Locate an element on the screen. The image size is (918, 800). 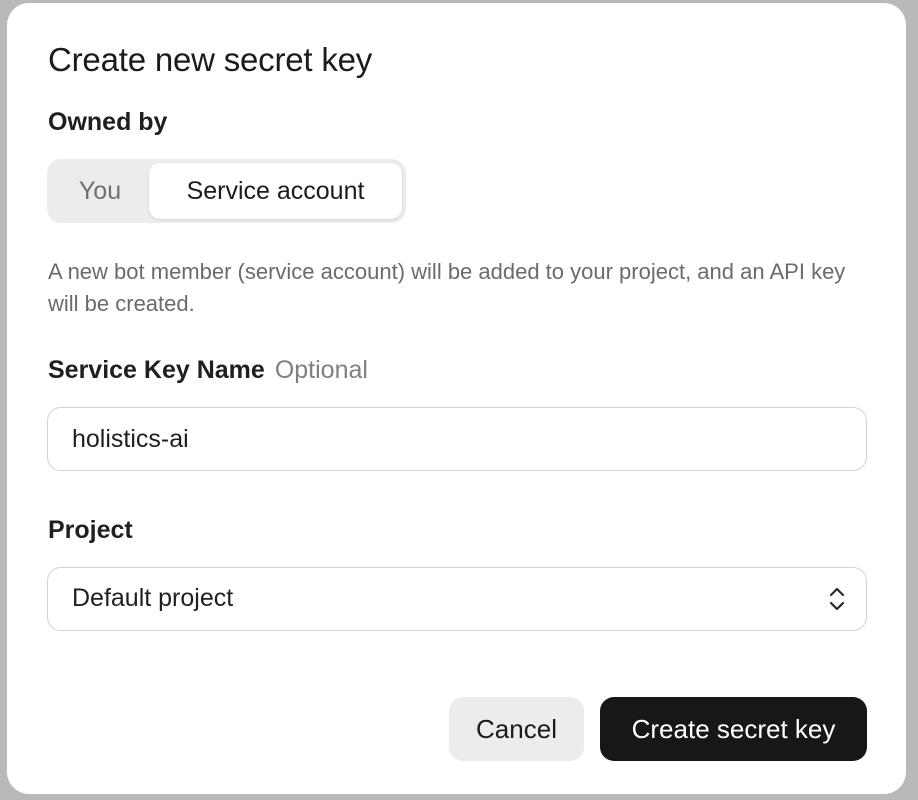
owned-by-option-service-account: Service account is located at coordinates (275, 191).